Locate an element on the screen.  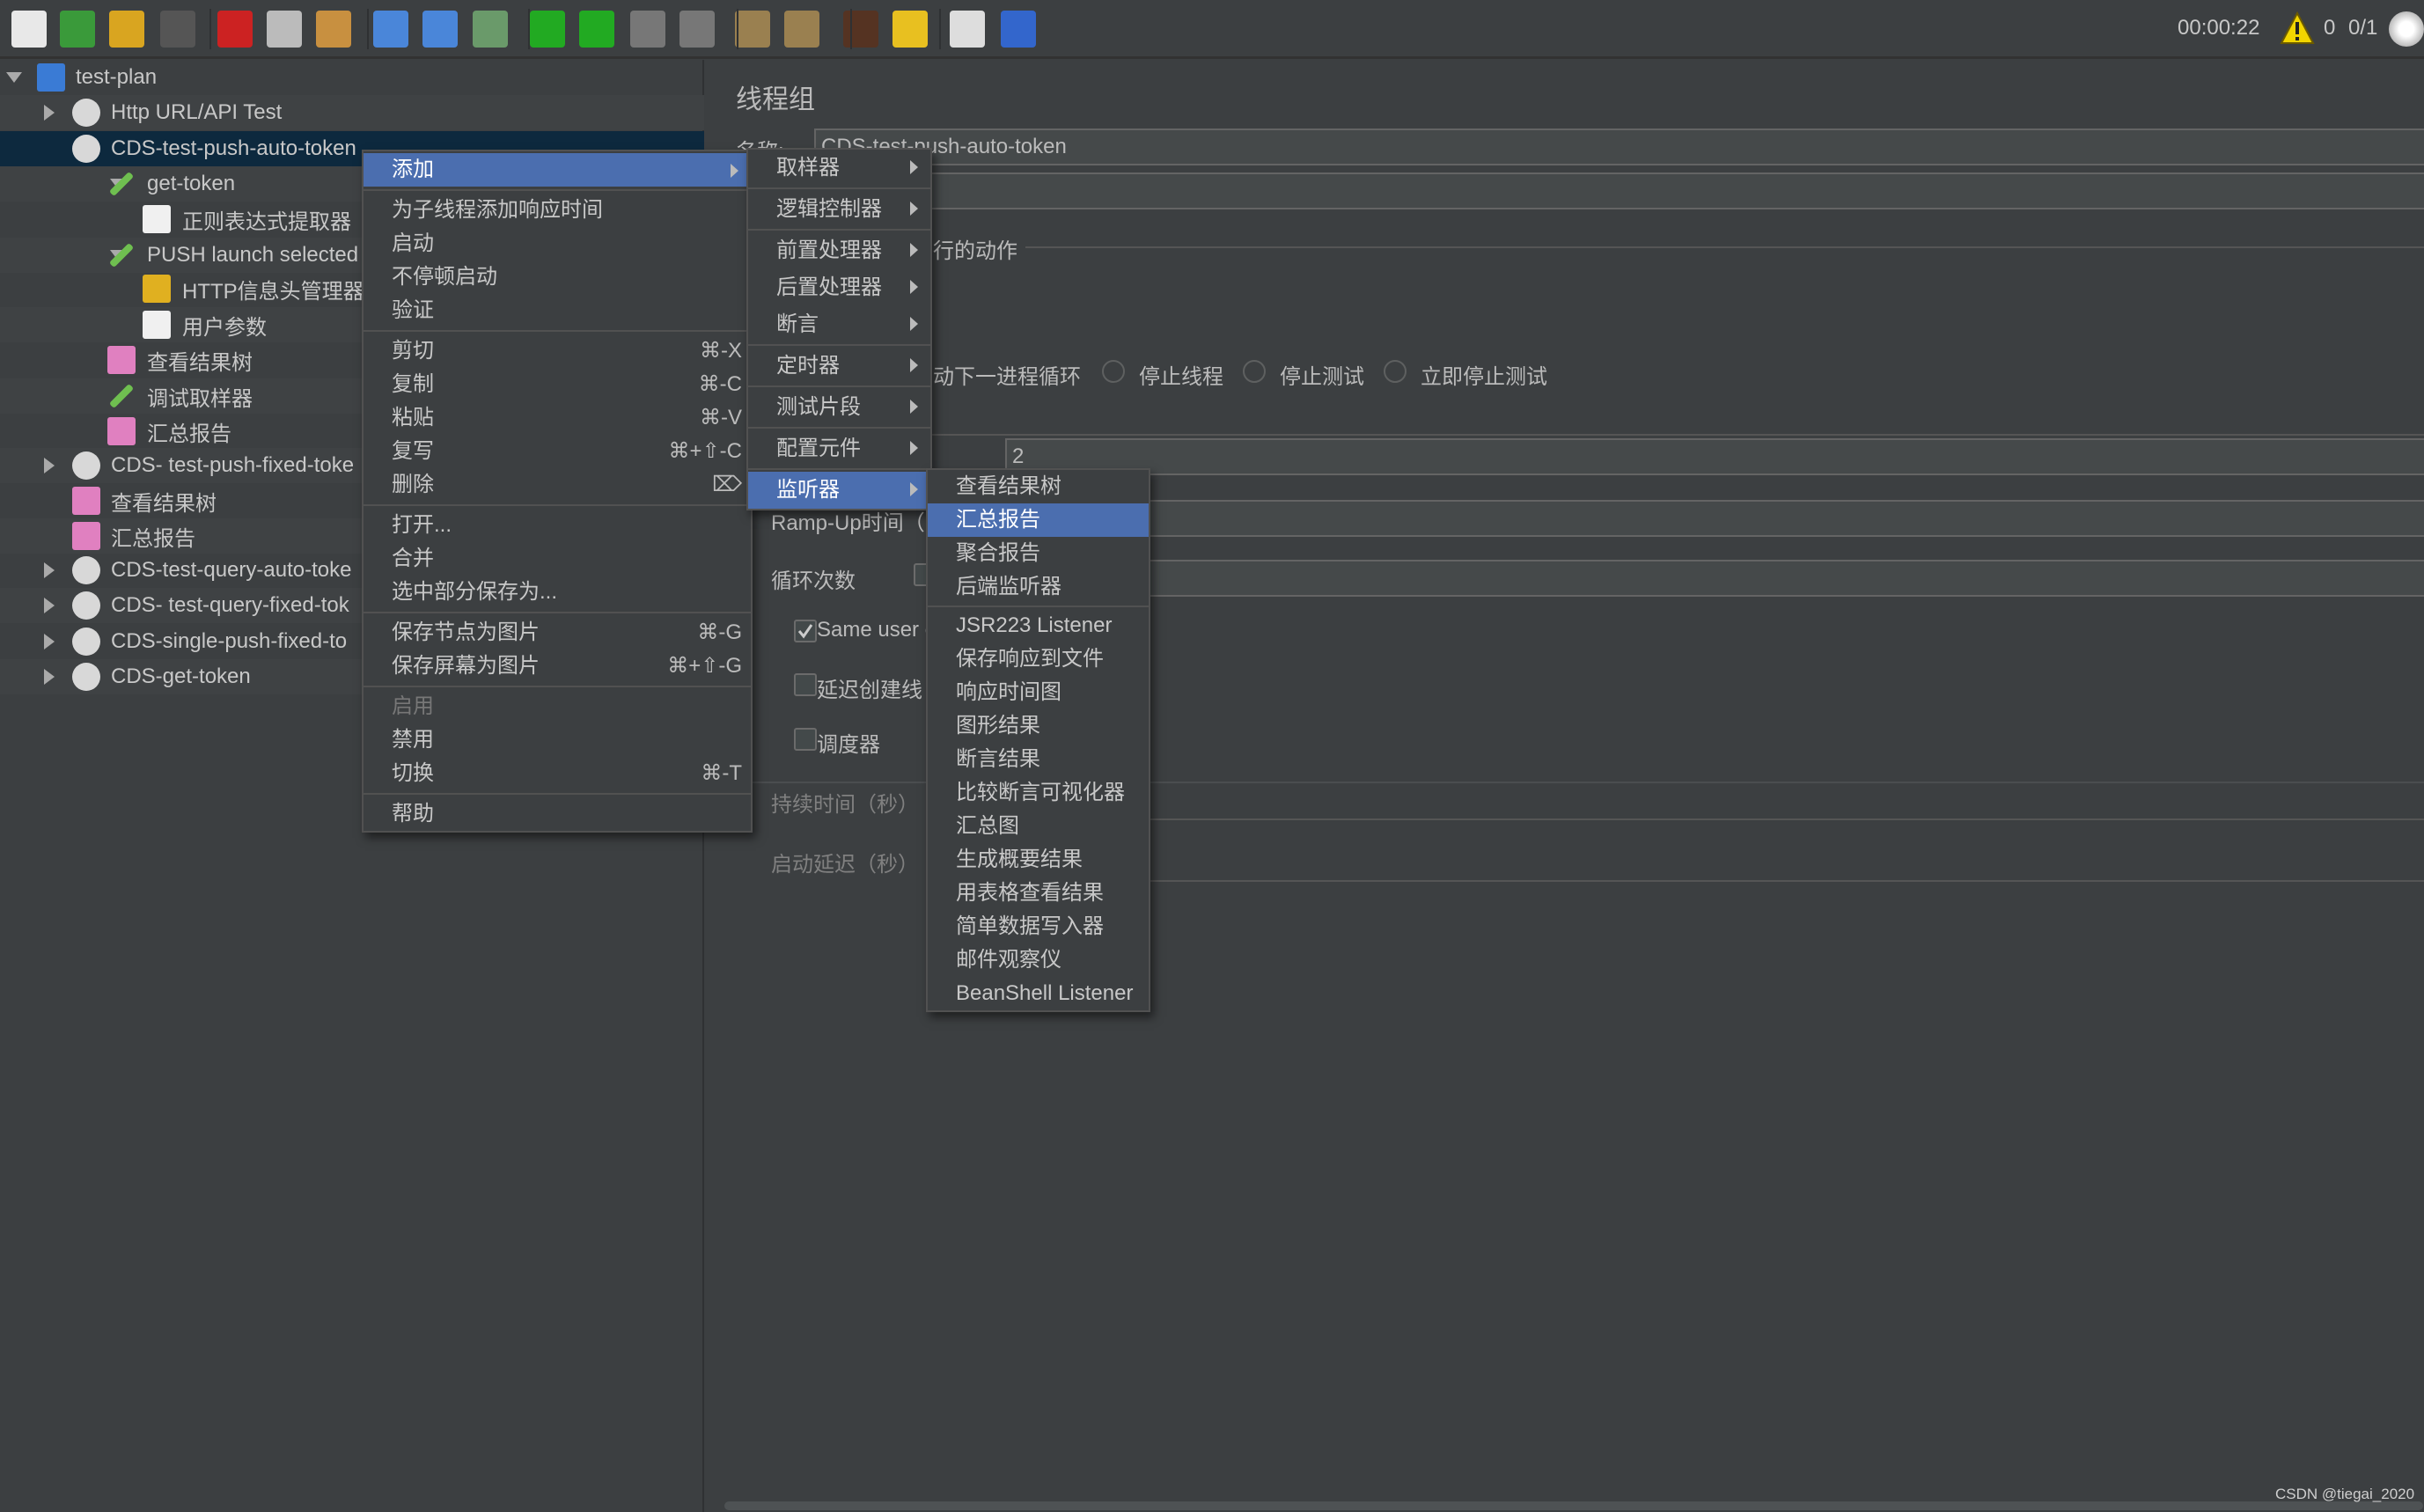
context-menu-item: 保存节点为图片 ⌘-G is located at coordinates (557, 633).